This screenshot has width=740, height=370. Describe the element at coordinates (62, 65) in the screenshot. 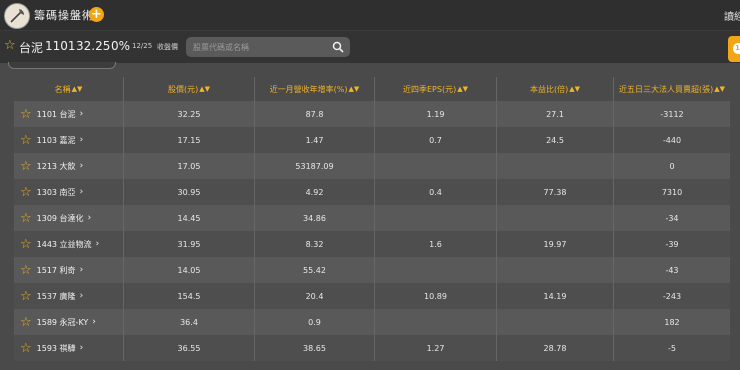

I see `collapsed-tab` at that location.